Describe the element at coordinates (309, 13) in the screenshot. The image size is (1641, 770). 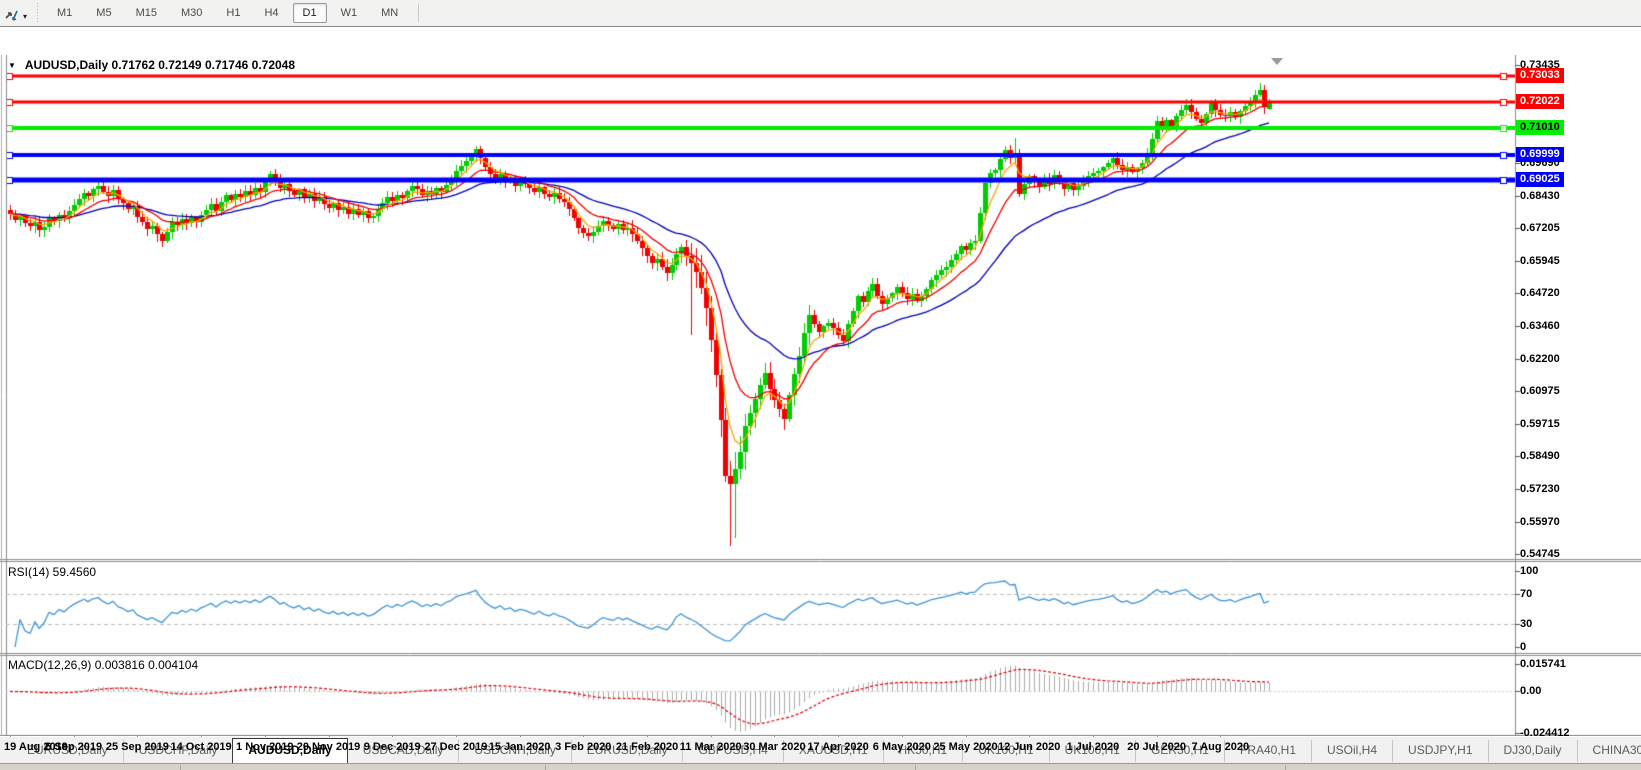
I see `timeframe-button-d1: D1` at that location.